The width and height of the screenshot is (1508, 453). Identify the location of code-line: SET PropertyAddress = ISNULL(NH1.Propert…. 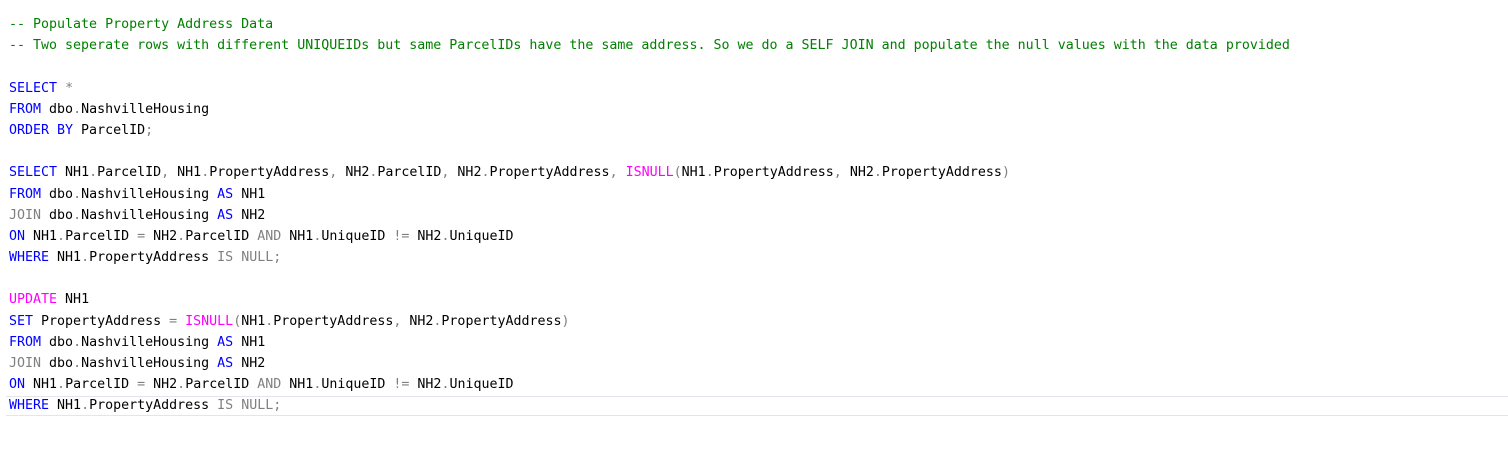
(649, 321).